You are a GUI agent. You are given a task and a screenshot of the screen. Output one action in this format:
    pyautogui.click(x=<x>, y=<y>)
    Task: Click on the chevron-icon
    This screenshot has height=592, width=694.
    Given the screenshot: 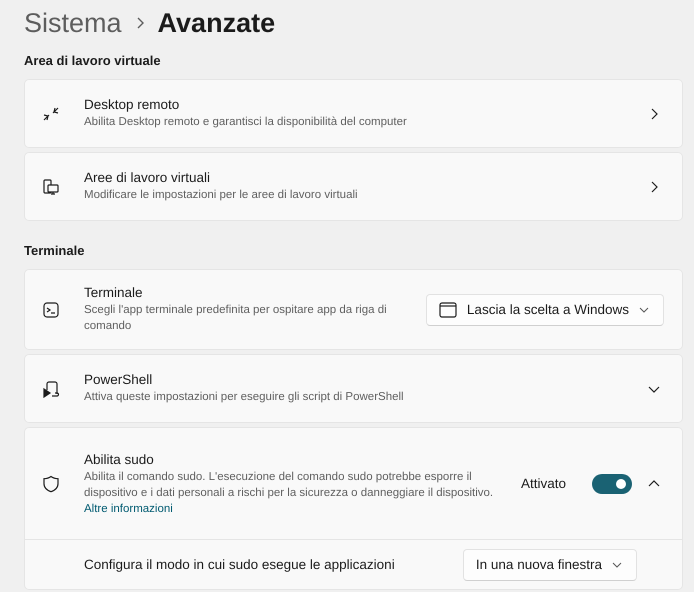 What is the action you would take?
    pyautogui.click(x=140, y=23)
    